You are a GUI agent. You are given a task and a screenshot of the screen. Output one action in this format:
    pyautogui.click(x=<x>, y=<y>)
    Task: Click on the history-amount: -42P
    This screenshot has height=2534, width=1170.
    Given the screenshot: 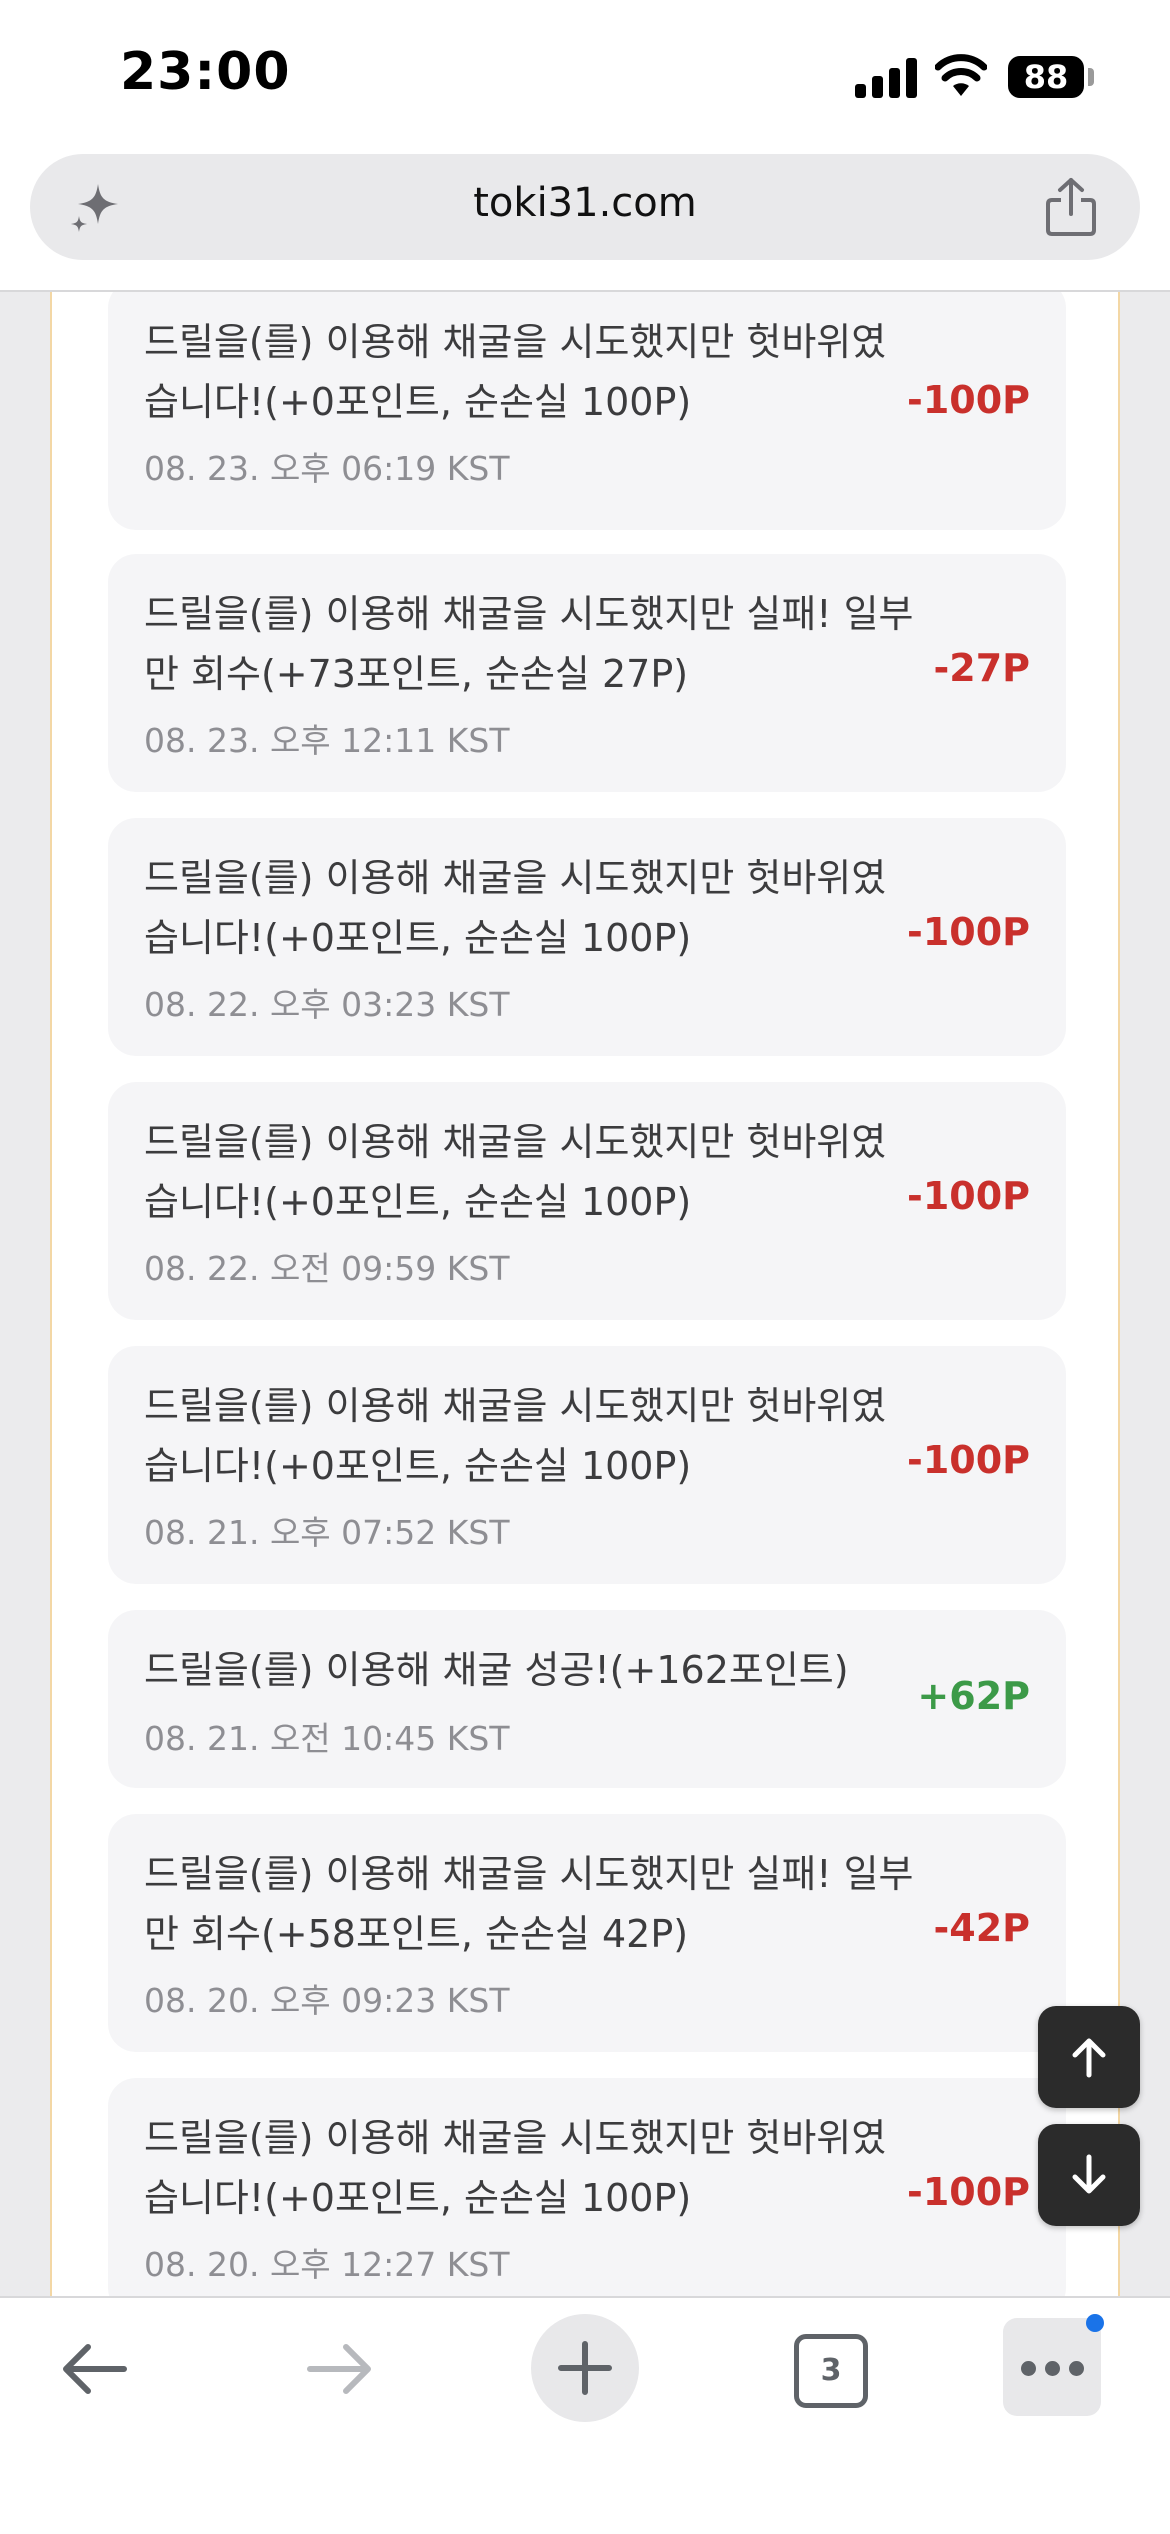 What is the action you would take?
    pyautogui.click(x=981, y=1928)
    